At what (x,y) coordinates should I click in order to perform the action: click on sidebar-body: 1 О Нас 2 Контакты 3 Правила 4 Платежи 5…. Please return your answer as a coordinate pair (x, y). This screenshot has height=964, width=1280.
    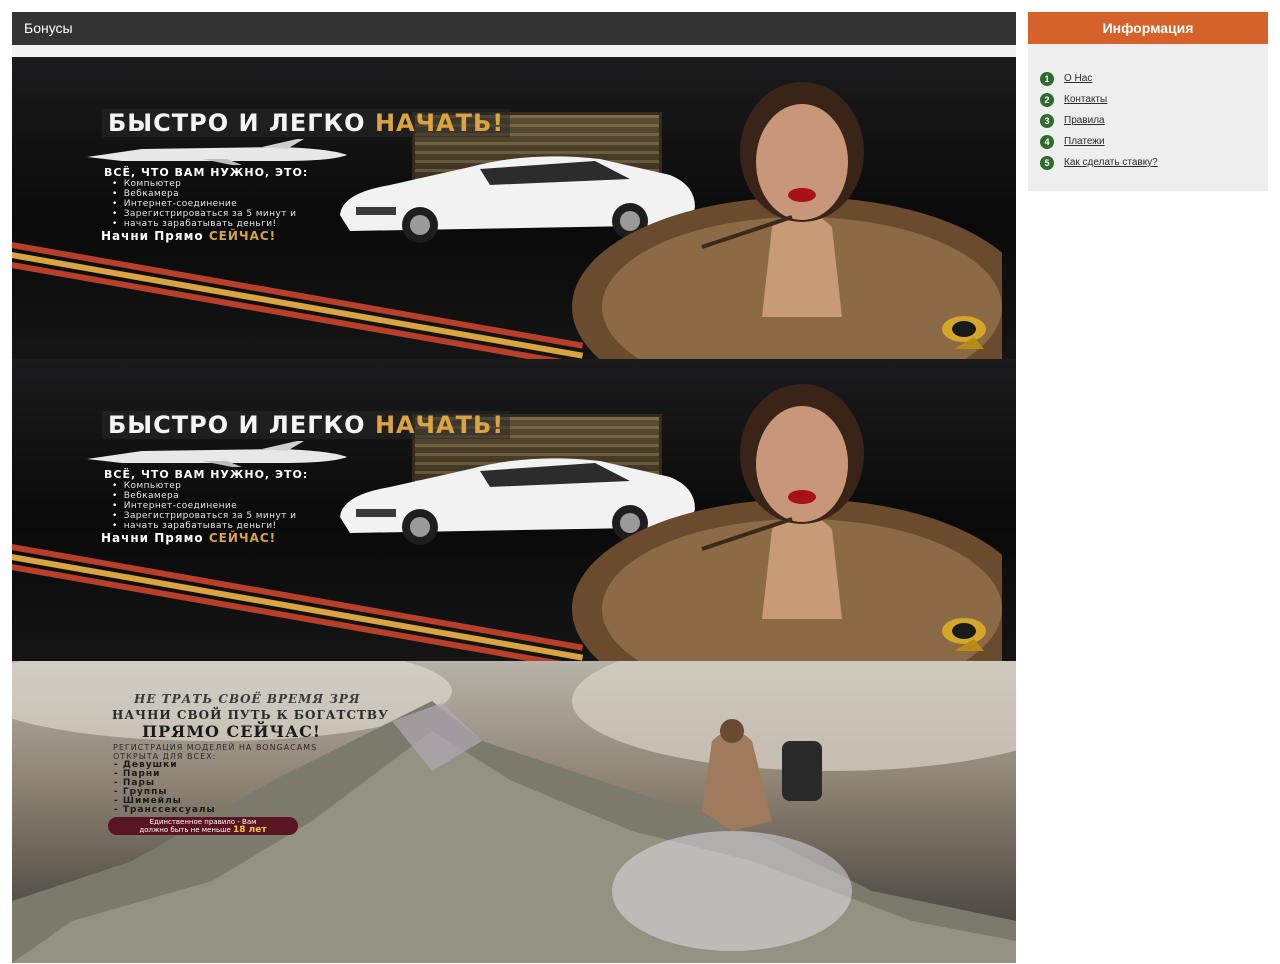
    Looking at the image, I should click on (1148, 117).